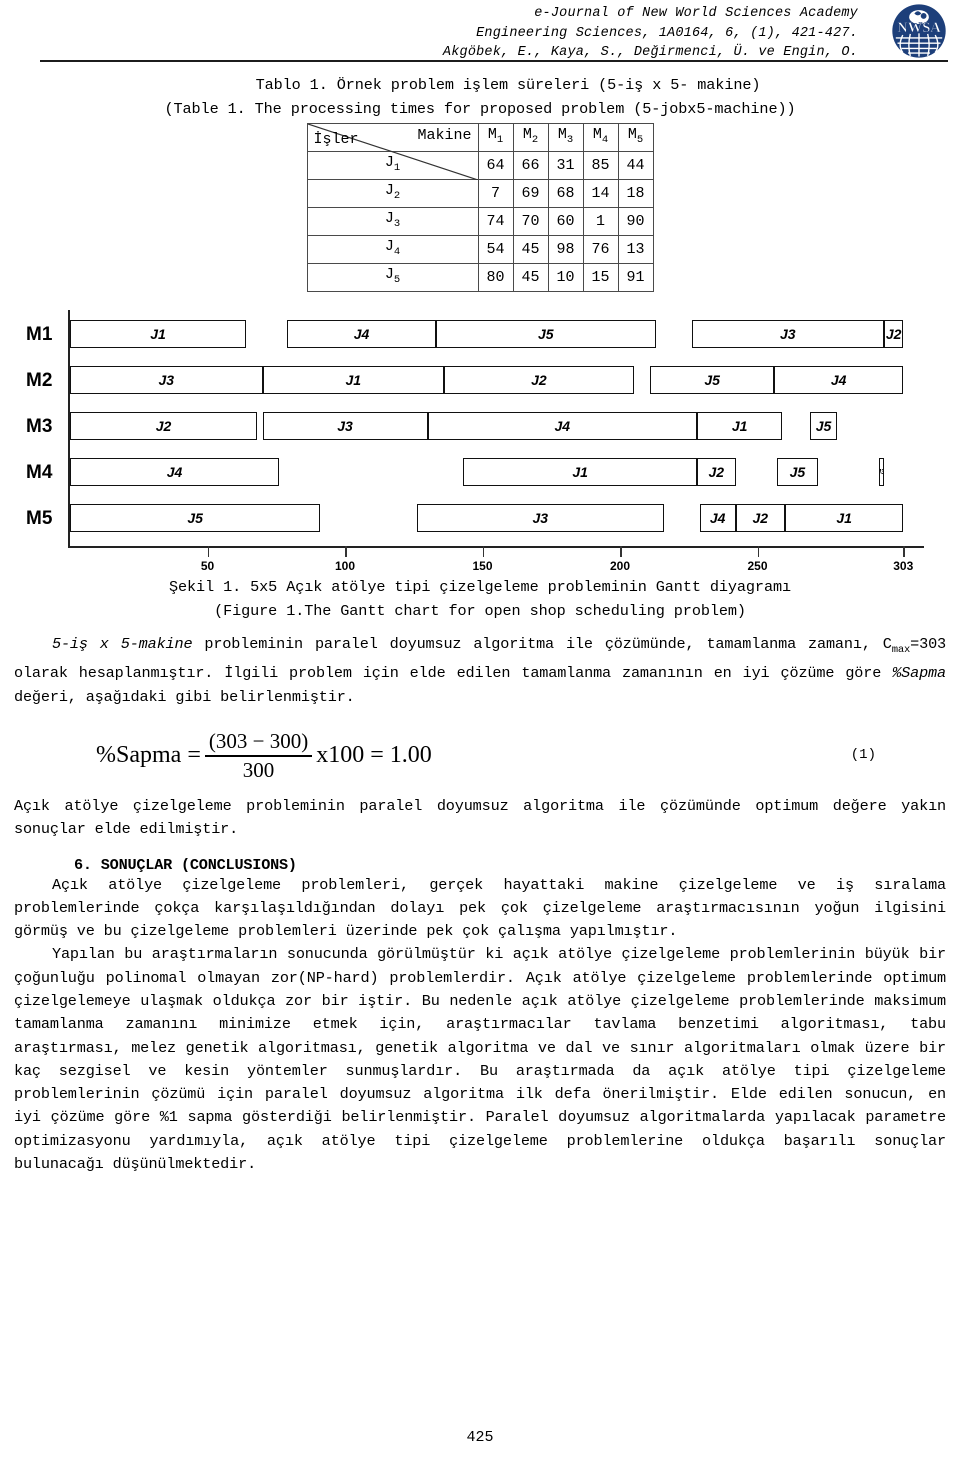 The height and width of the screenshot is (1468, 960). Describe the element at coordinates (717, 518) in the screenshot. I see `gantt-bar-m5-j4: J4` at that location.